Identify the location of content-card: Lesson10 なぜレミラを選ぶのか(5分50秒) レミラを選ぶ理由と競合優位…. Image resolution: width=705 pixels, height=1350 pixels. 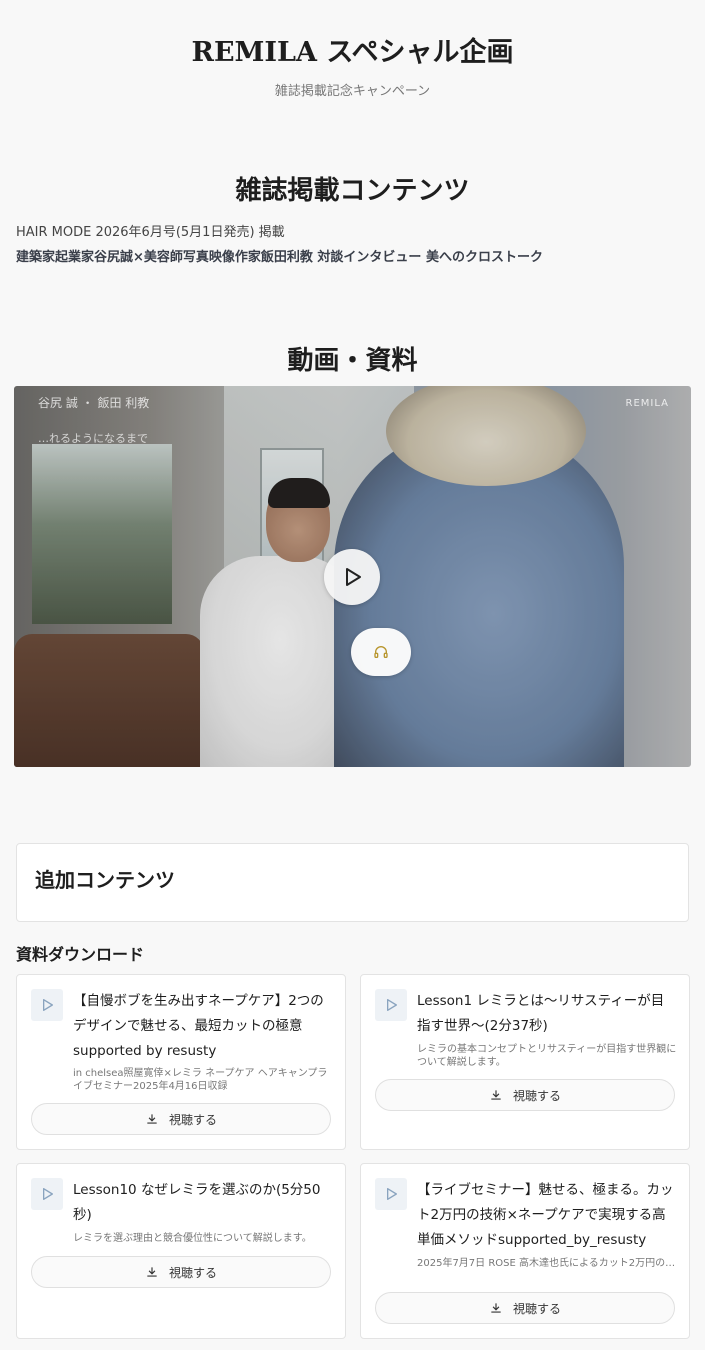
(181, 1251).